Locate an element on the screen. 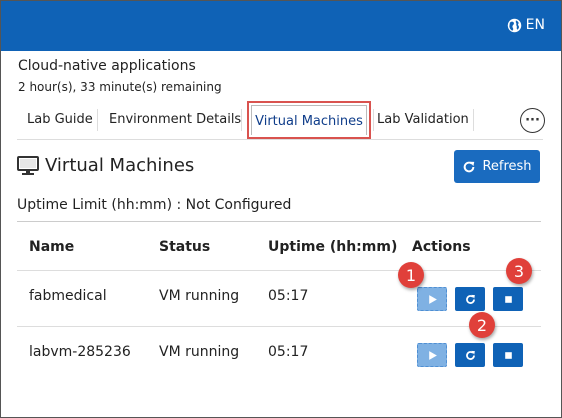 The height and width of the screenshot is (418, 562). ellipsis-icon: ··· is located at coordinates (532, 120).